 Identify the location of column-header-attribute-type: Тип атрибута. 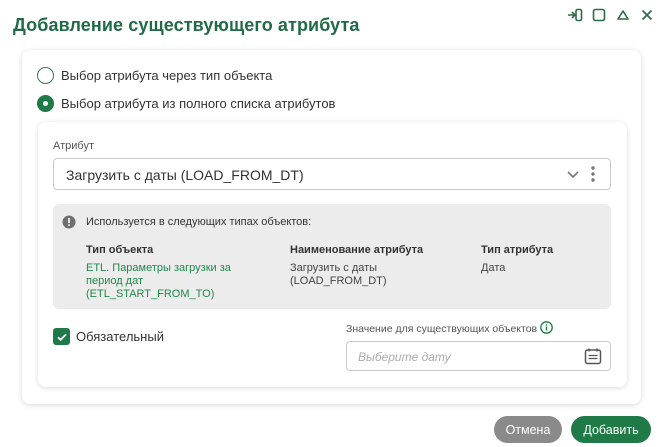
(517, 250).